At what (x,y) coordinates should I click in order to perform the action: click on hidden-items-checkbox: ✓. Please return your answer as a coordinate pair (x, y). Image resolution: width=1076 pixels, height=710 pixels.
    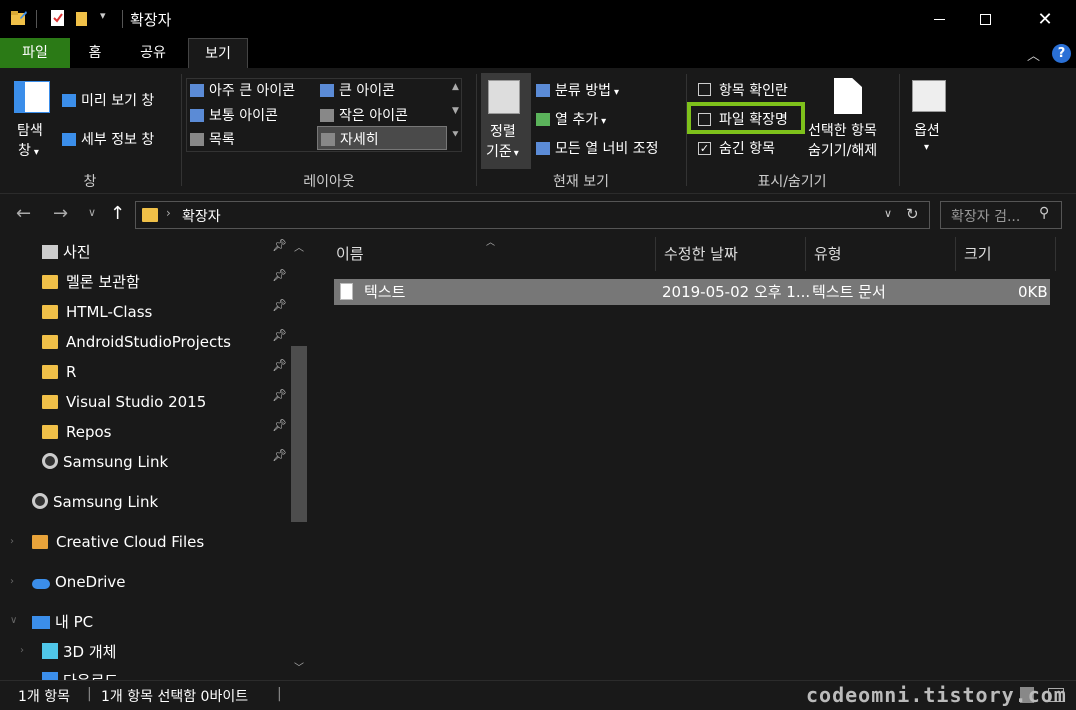
    Looking at the image, I should click on (704, 148).